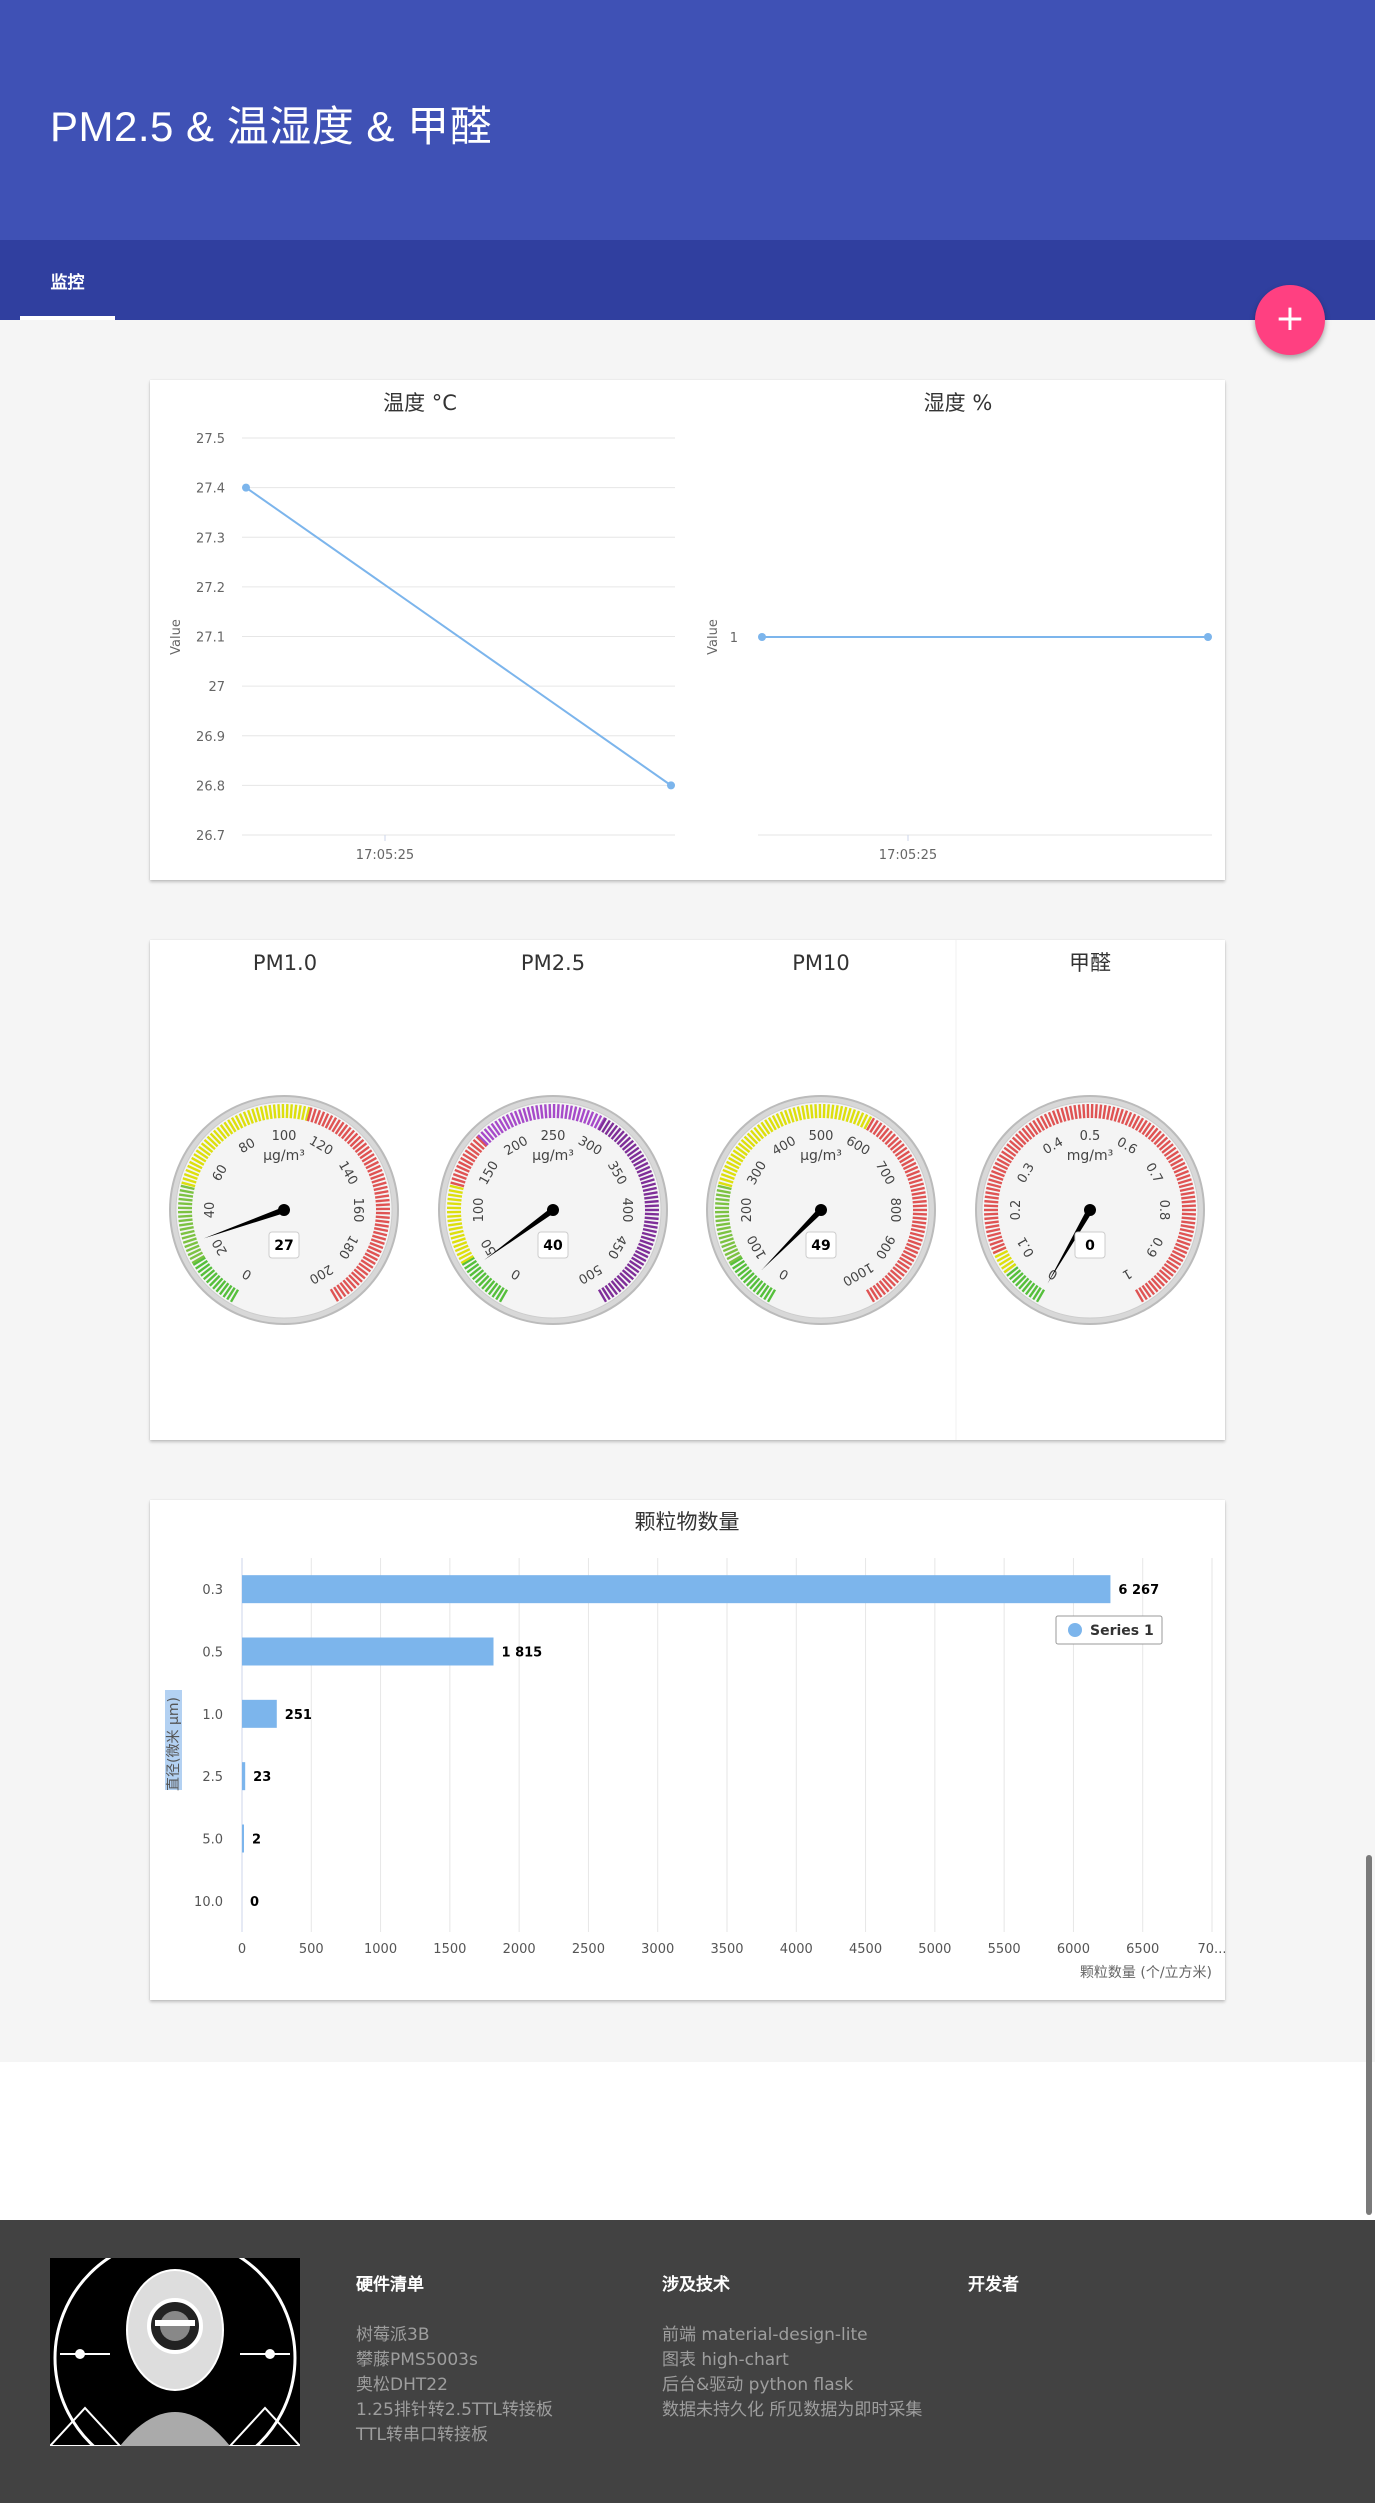 The height and width of the screenshot is (2503, 1375). Describe the element at coordinates (993, 2285) in the screenshot. I see `footer-developer-title: 开发者` at that location.